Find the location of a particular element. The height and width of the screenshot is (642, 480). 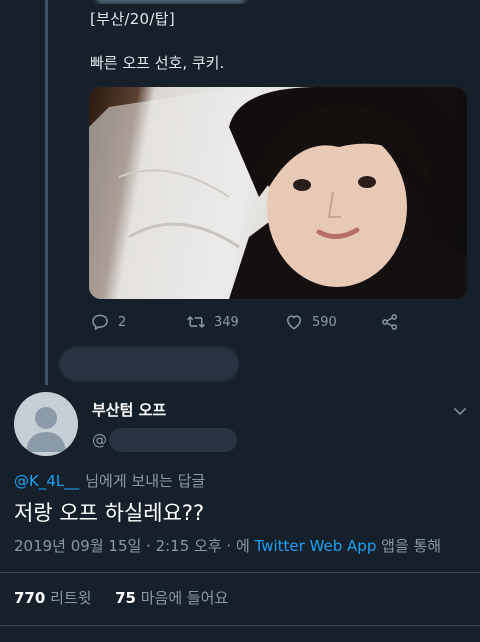

tweet-stats: 770 리트윗 75 마음에 들어요 is located at coordinates (121, 597).